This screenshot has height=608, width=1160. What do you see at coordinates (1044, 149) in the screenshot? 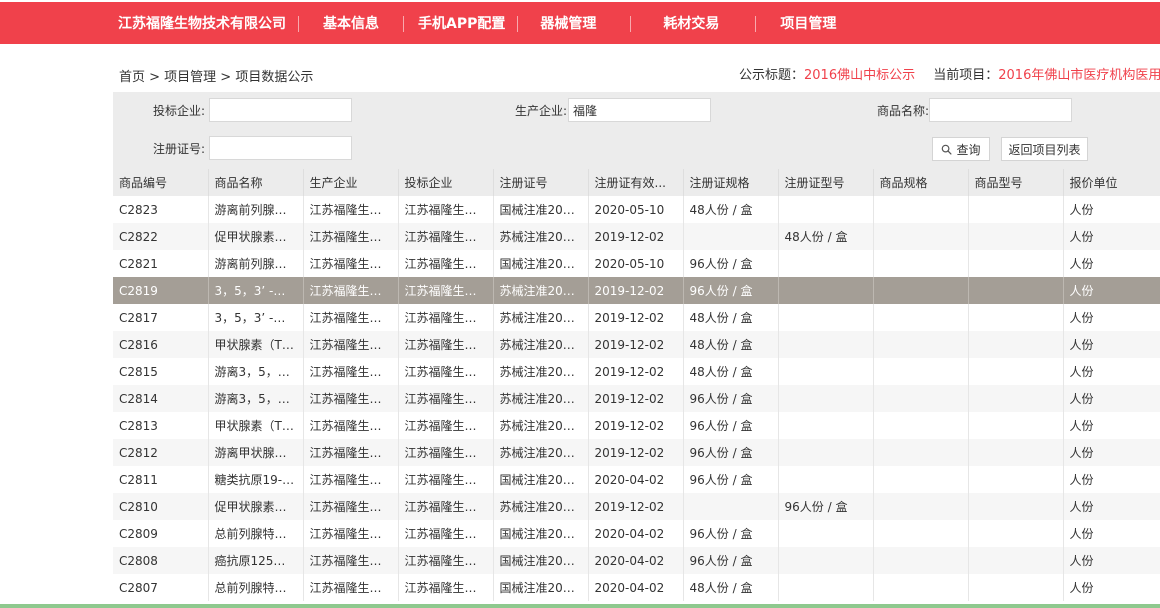
I see `back-to-project-list-button: 返回项目列表` at bounding box center [1044, 149].